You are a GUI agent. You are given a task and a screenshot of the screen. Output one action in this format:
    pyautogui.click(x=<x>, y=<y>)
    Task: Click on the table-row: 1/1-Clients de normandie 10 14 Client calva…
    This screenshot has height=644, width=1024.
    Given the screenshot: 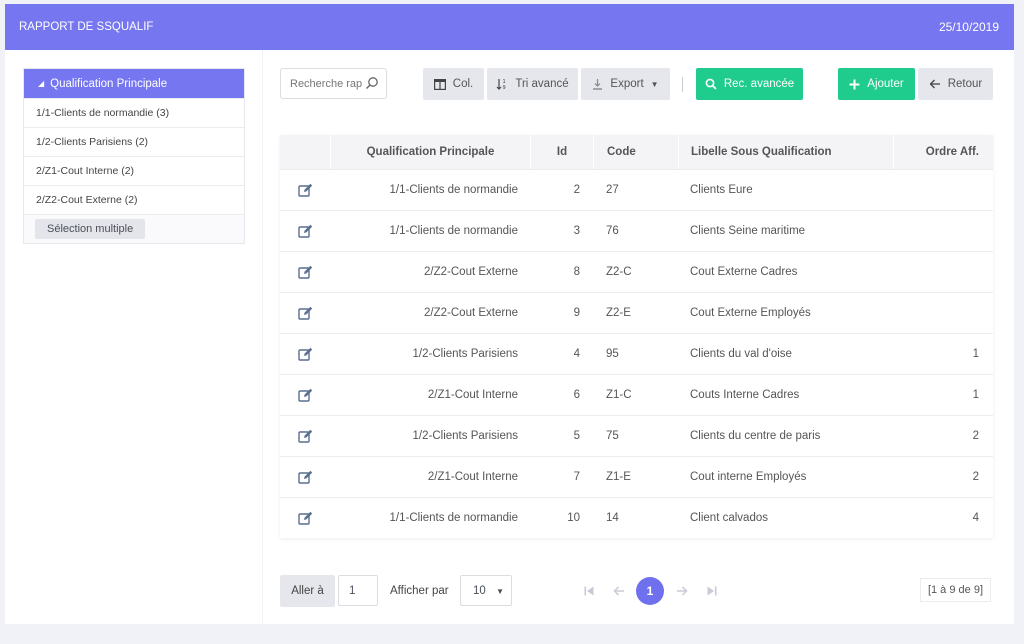 What is the action you would take?
    pyautogui.click(x=636, y=517)
    